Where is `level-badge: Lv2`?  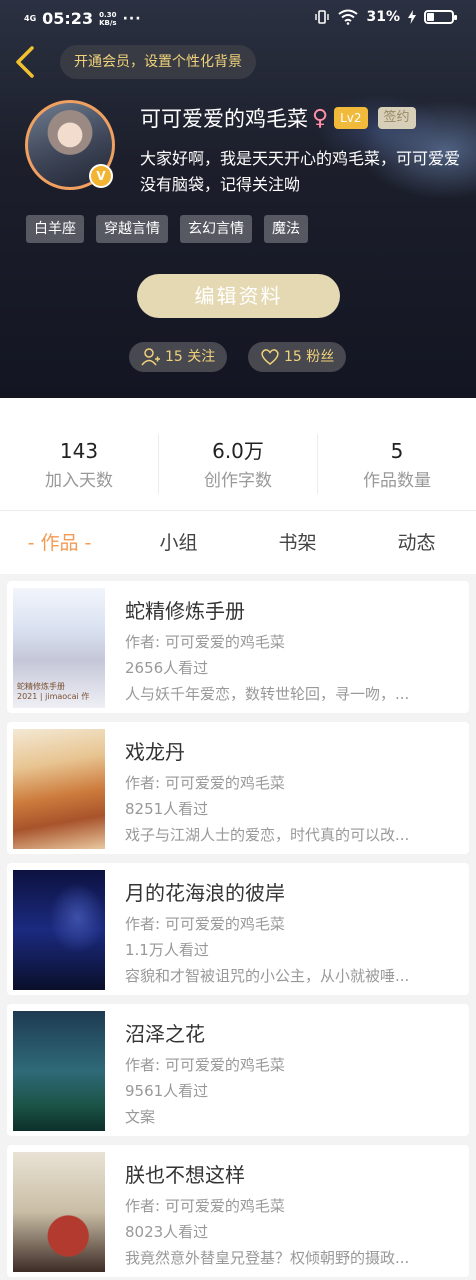 level-badge: Lv2 is located at coordinates (351, 118).